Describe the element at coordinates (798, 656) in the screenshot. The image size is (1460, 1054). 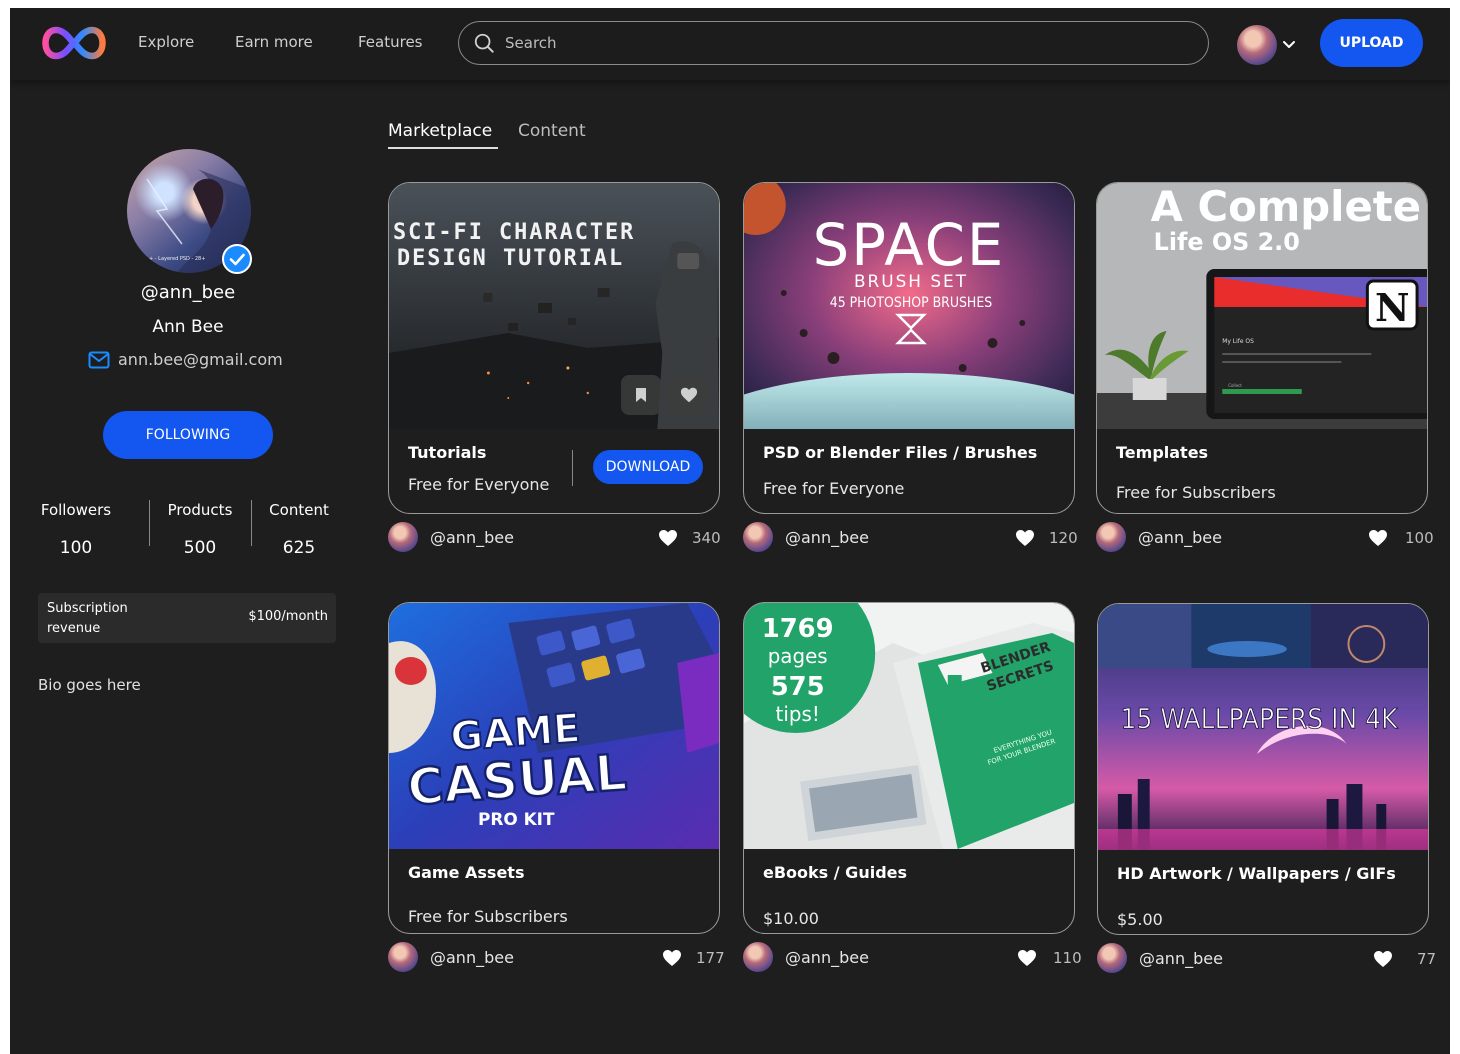
I see `art-text: pages` at that location.